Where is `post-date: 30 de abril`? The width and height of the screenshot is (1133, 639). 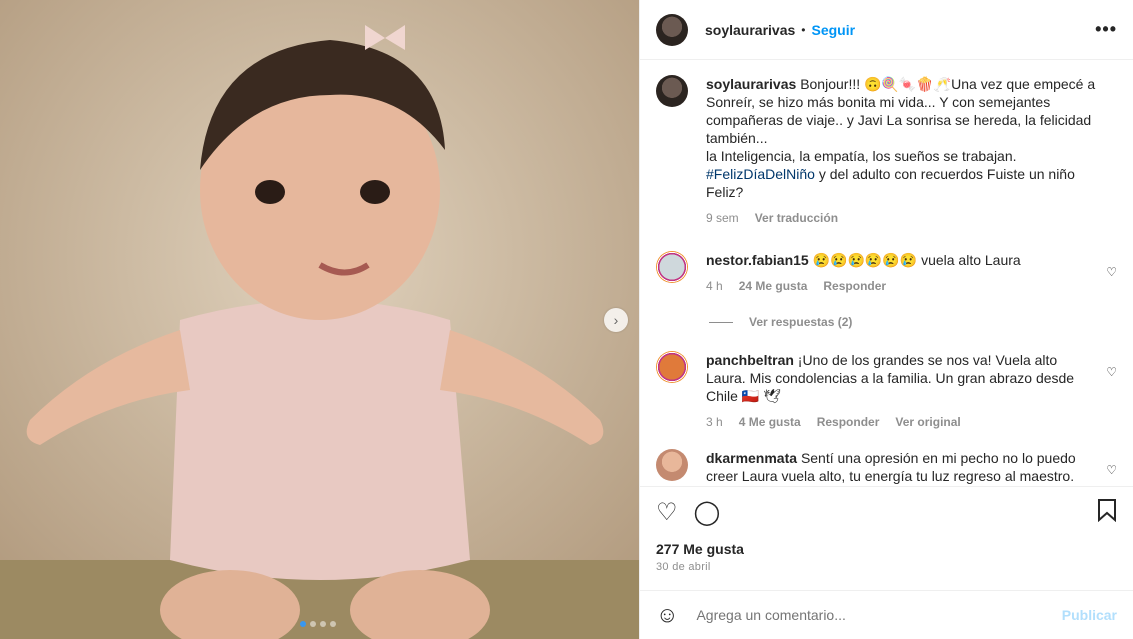 post-date: 30 de abril is located at coordinates (683, 567).